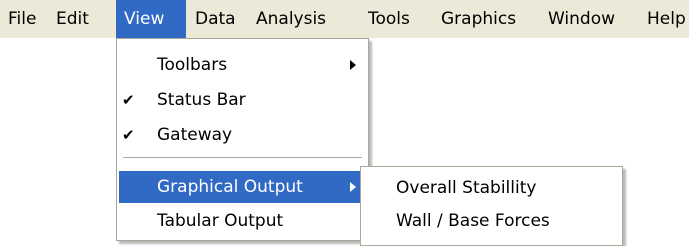  I want to click on menu-data: Data, so click(215, 19).